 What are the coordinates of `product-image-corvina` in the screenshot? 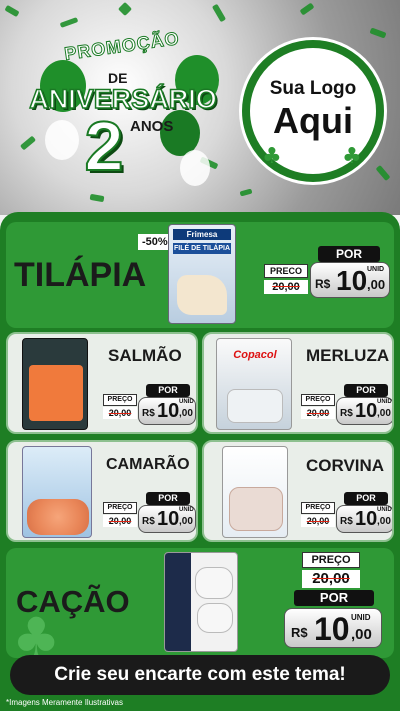 It's located at (255, 492).